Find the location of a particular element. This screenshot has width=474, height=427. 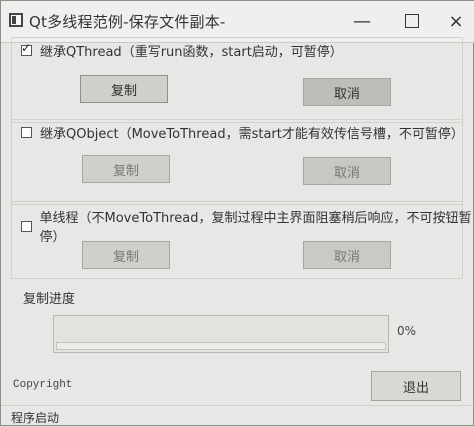

qobject-checkbox is located at coordinates (26, 132).